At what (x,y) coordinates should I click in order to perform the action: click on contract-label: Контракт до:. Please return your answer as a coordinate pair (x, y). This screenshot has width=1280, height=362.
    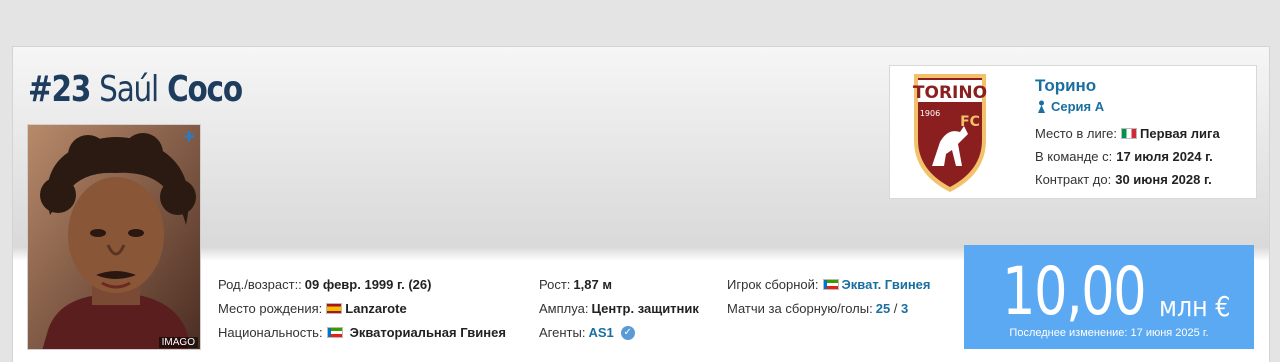
    Looking at the image, I should click on (1073, 179).